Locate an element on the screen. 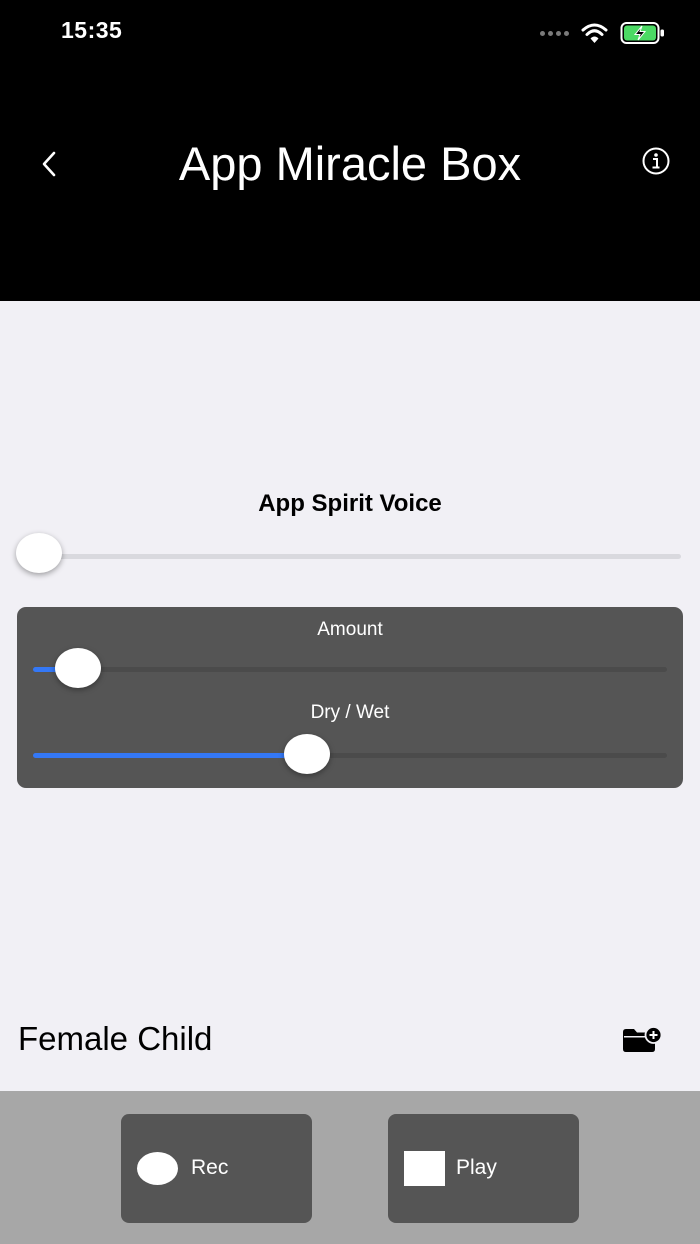  folder-add-icon is located at coordinates (643, 1039).